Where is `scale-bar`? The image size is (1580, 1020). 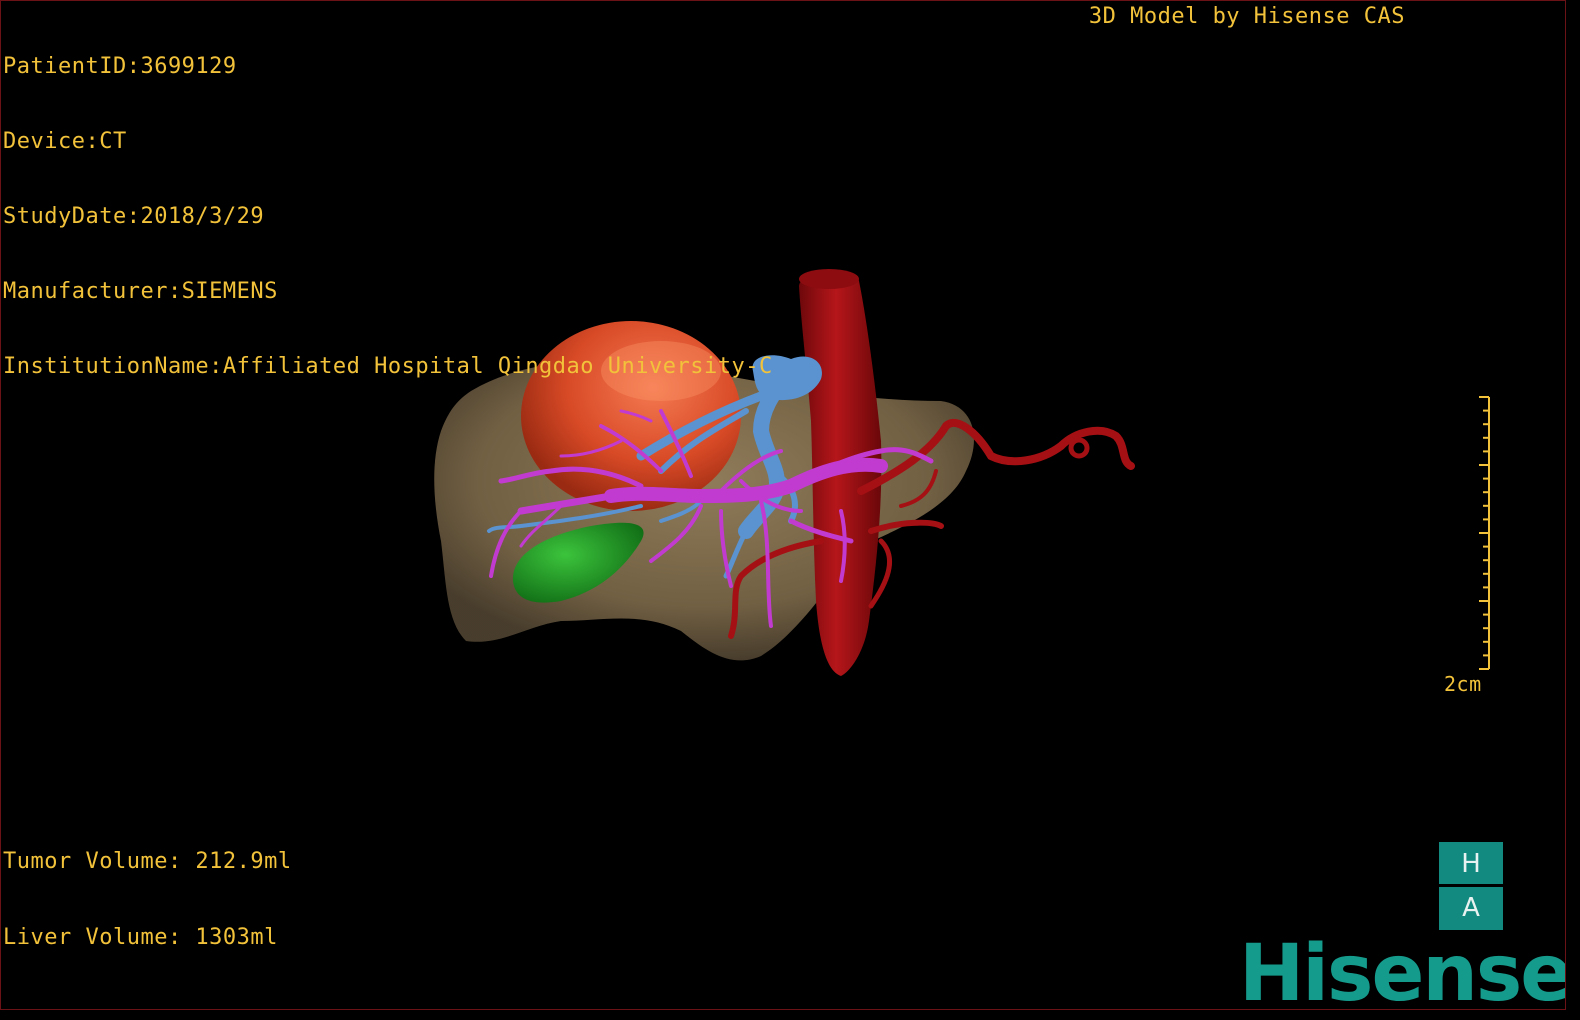 scale-bar is located at coordinates (1484, 533).